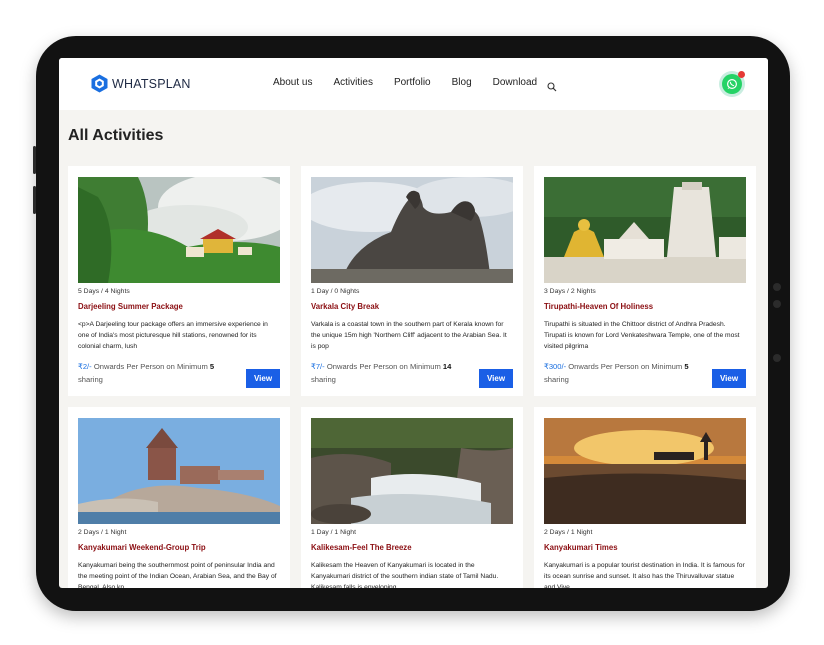  Describe the element at coordinates (333, 532) in the screenshot. I see `activity-duration: 1 Day / 1 Night` at that location.